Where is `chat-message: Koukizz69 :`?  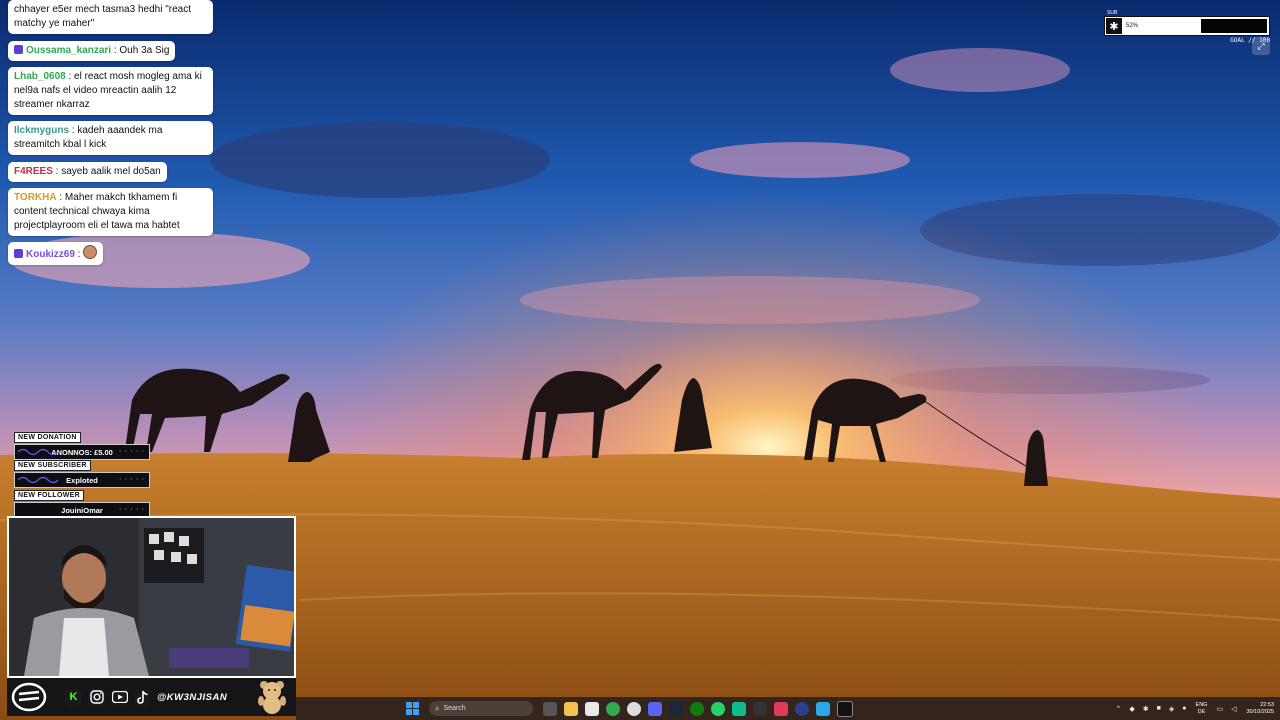 chat-message: Koukizz69 : is located at coordinates (56, 253).